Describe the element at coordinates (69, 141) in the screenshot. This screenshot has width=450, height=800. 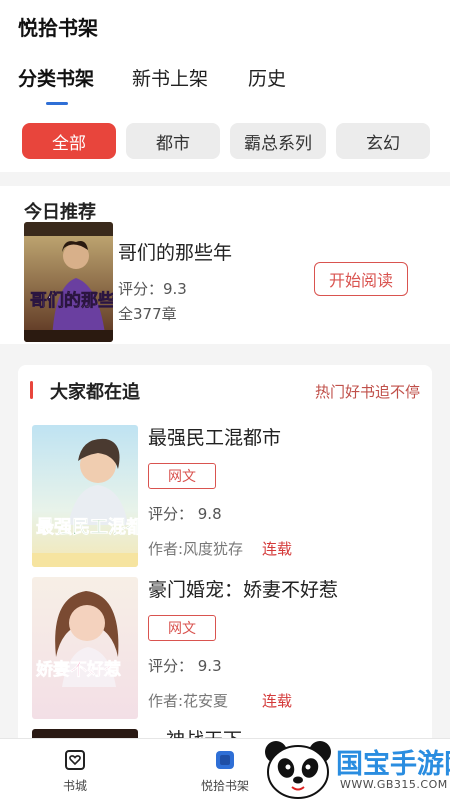
I see `category-all: 全部` at that location.